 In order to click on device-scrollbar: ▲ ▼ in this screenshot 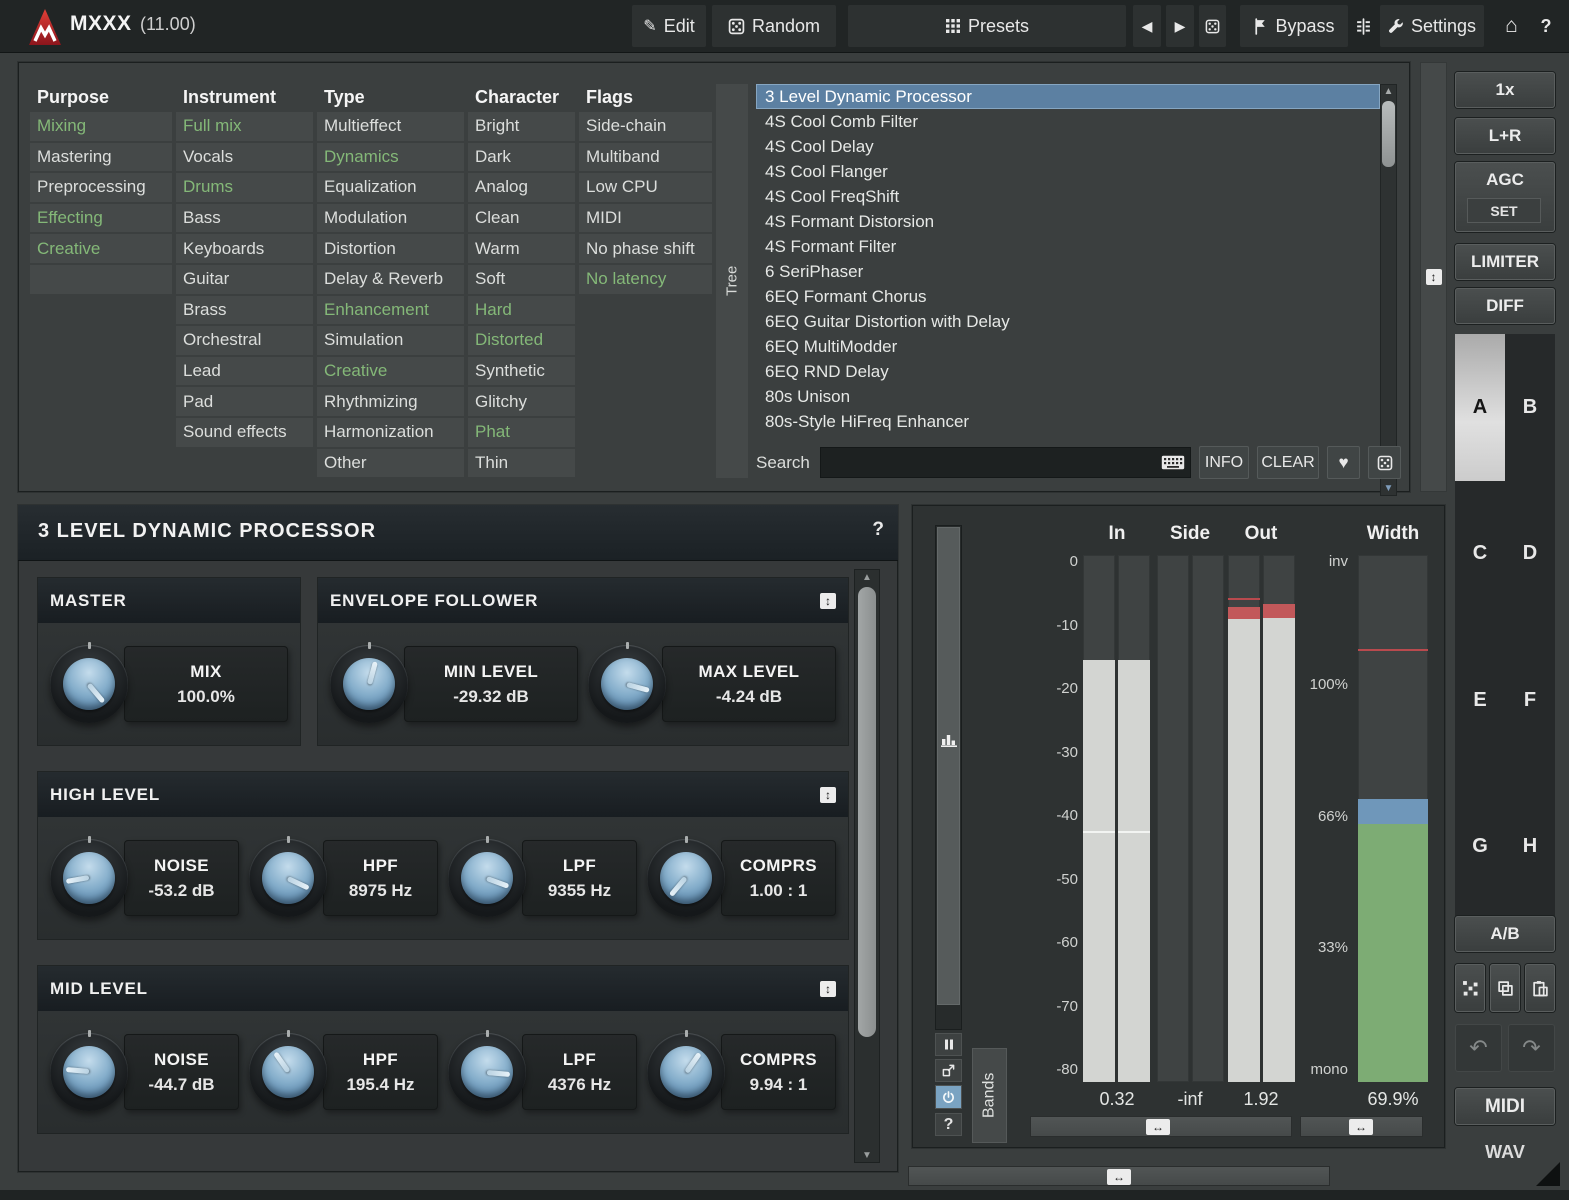, I will do `click(867, 866)`.